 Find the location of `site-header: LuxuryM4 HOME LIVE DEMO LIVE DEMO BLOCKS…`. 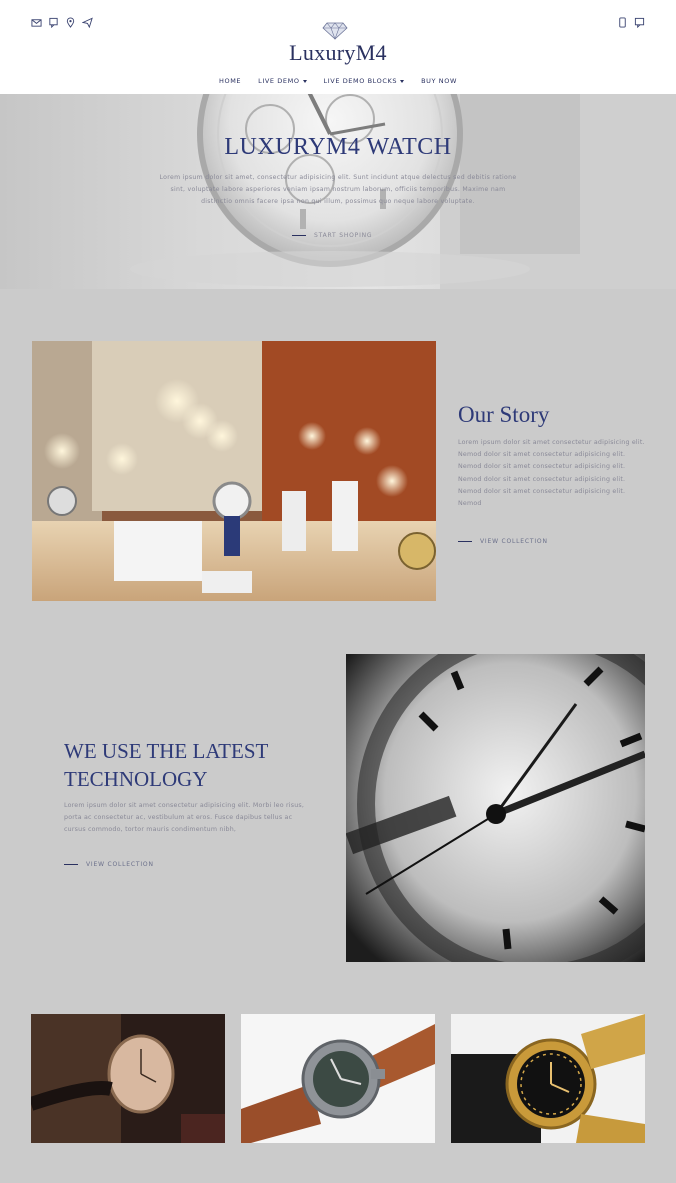

site-header: LuxuryM4 HOME LIVE DEMO LIVE DEMO BLOCKS… is located at coordinates (338, 47).